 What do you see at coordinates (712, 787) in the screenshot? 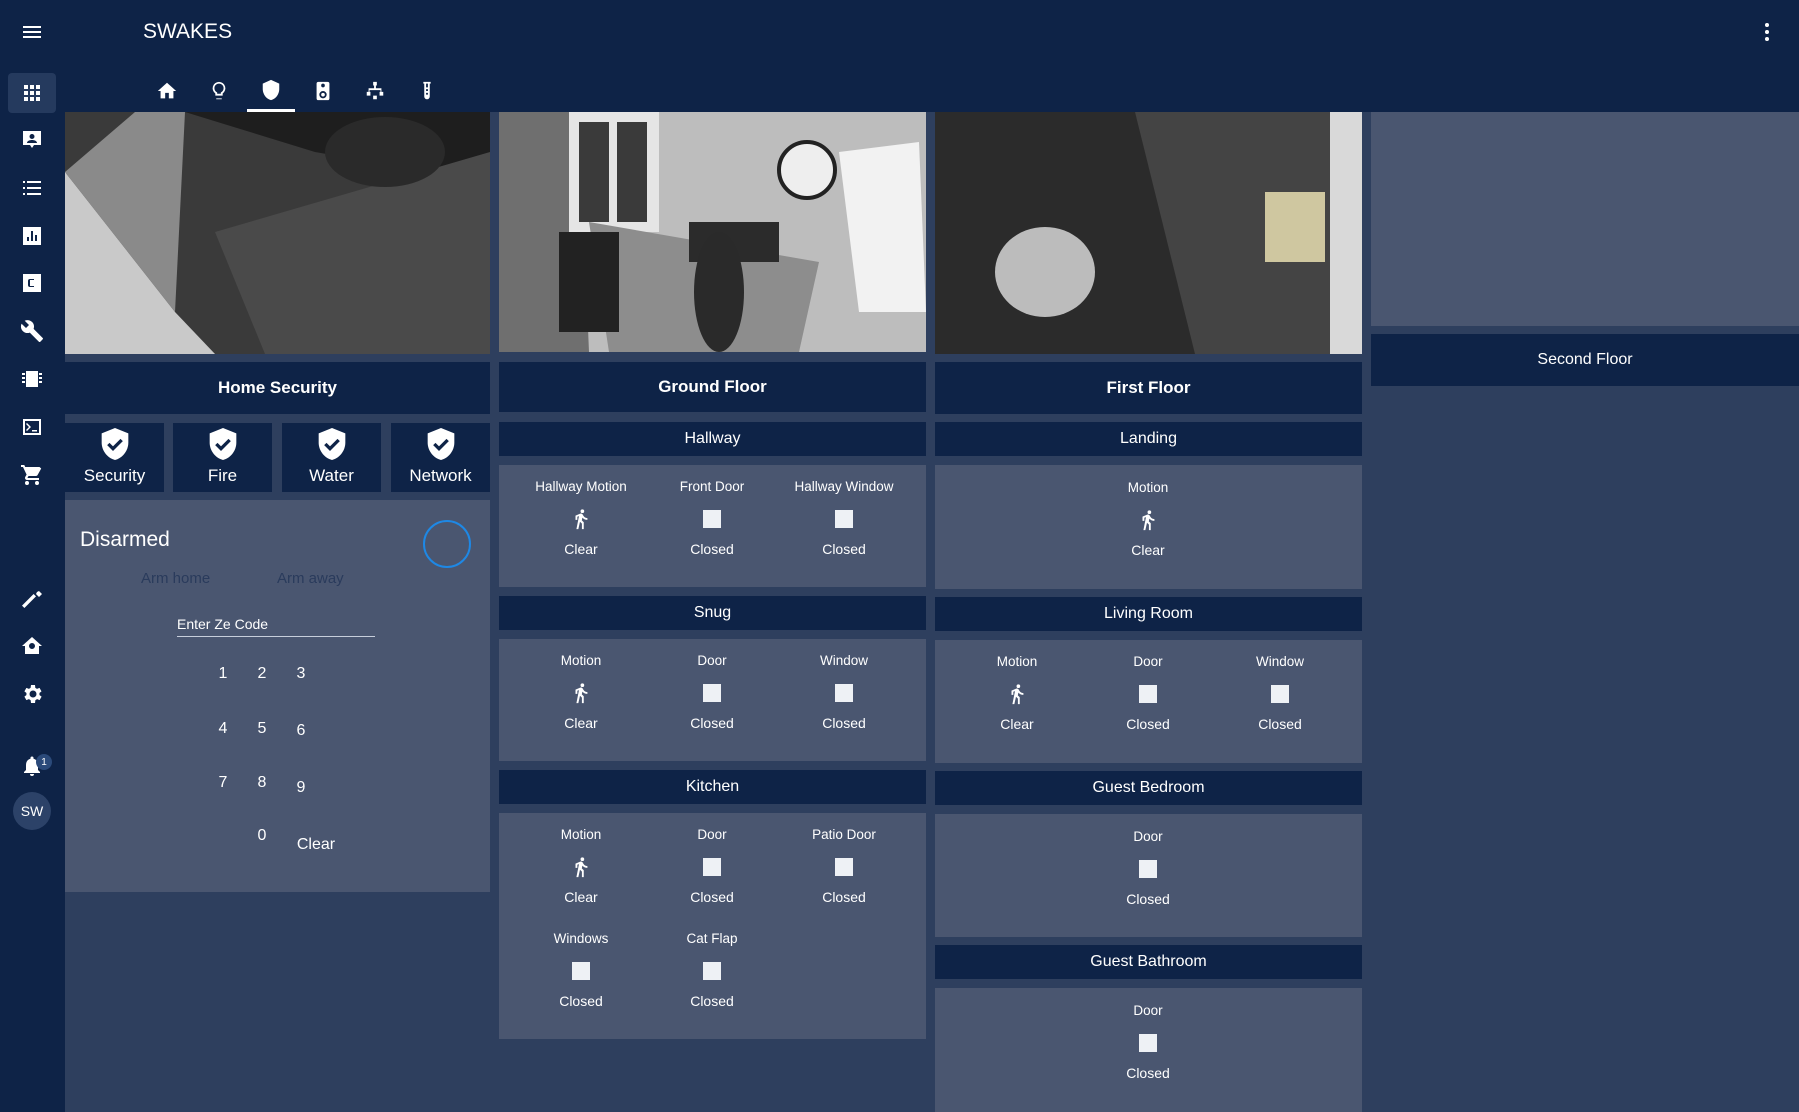
I see `room-title-kitchen: Kitchen` at bounding box center [712, 787].